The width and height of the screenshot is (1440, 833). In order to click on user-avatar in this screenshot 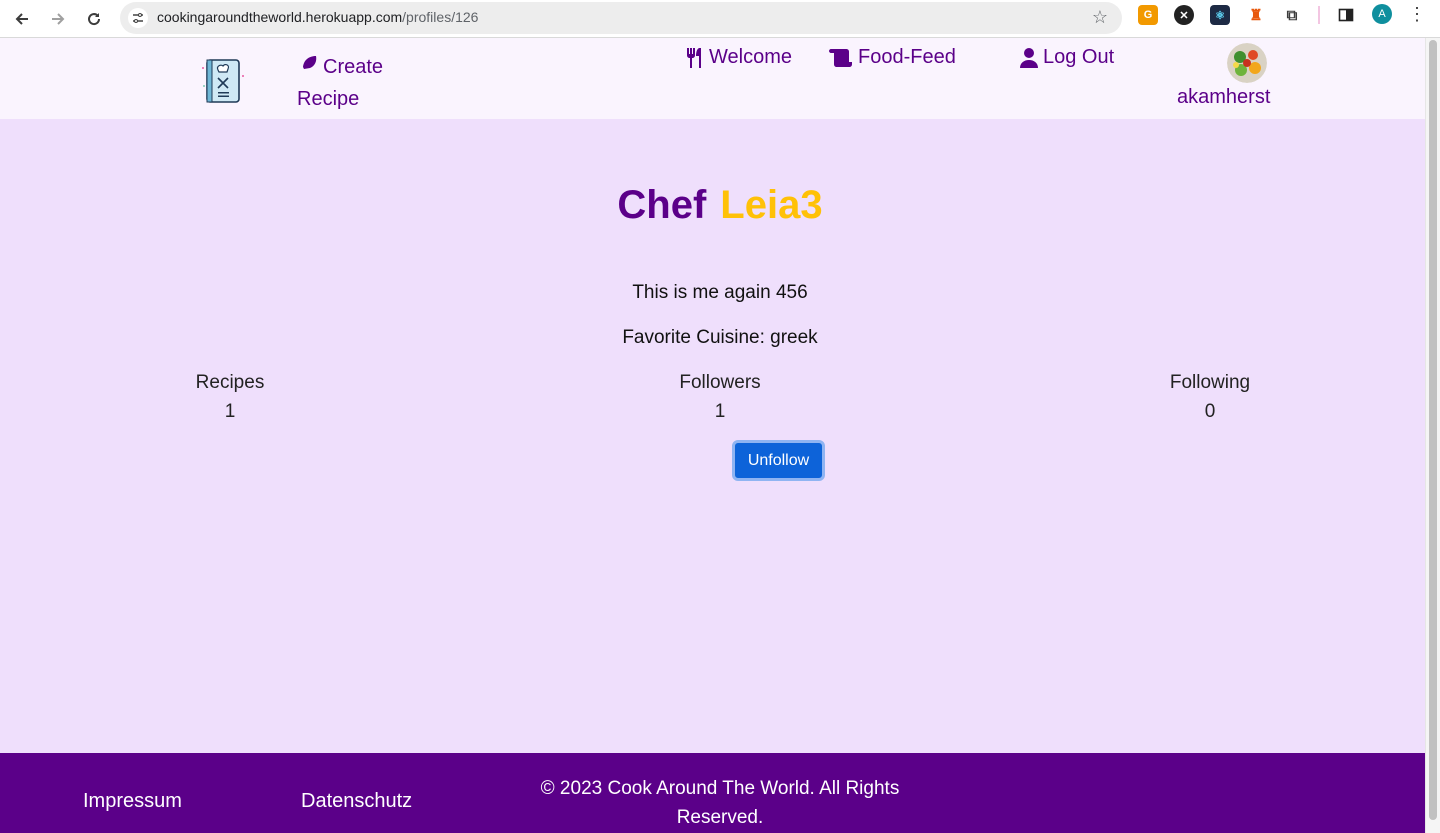, I will do `click(1247, 63)`.